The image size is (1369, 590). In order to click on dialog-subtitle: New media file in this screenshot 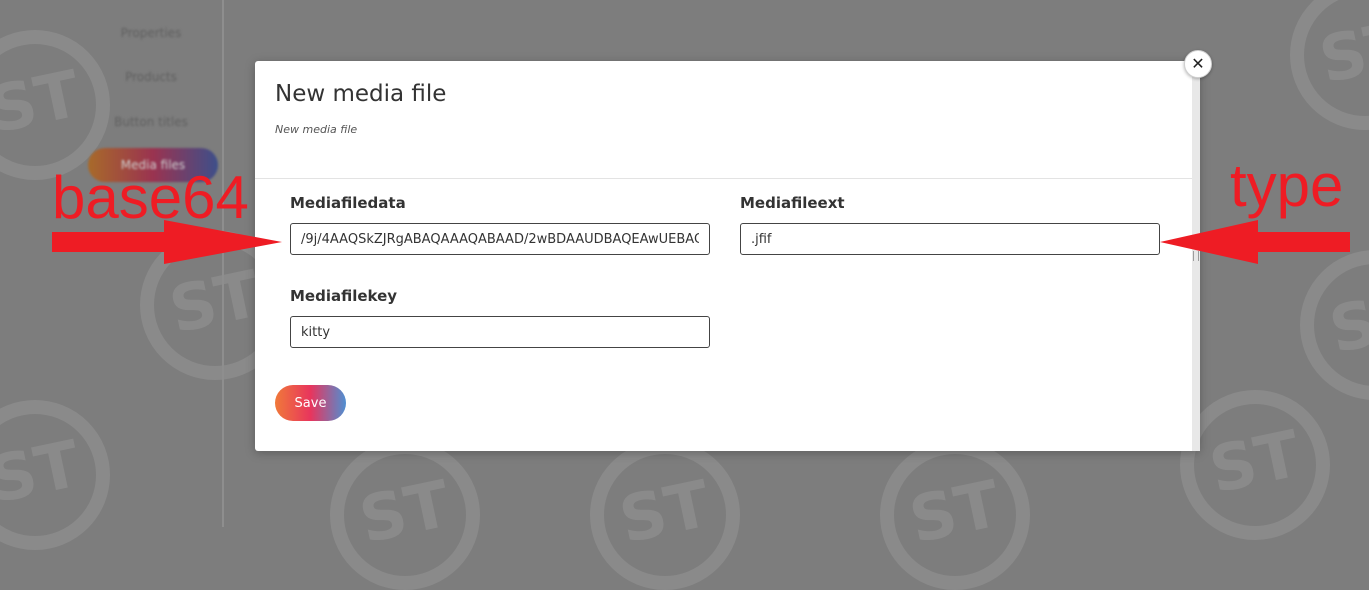, I will do `click(316, 129)`.